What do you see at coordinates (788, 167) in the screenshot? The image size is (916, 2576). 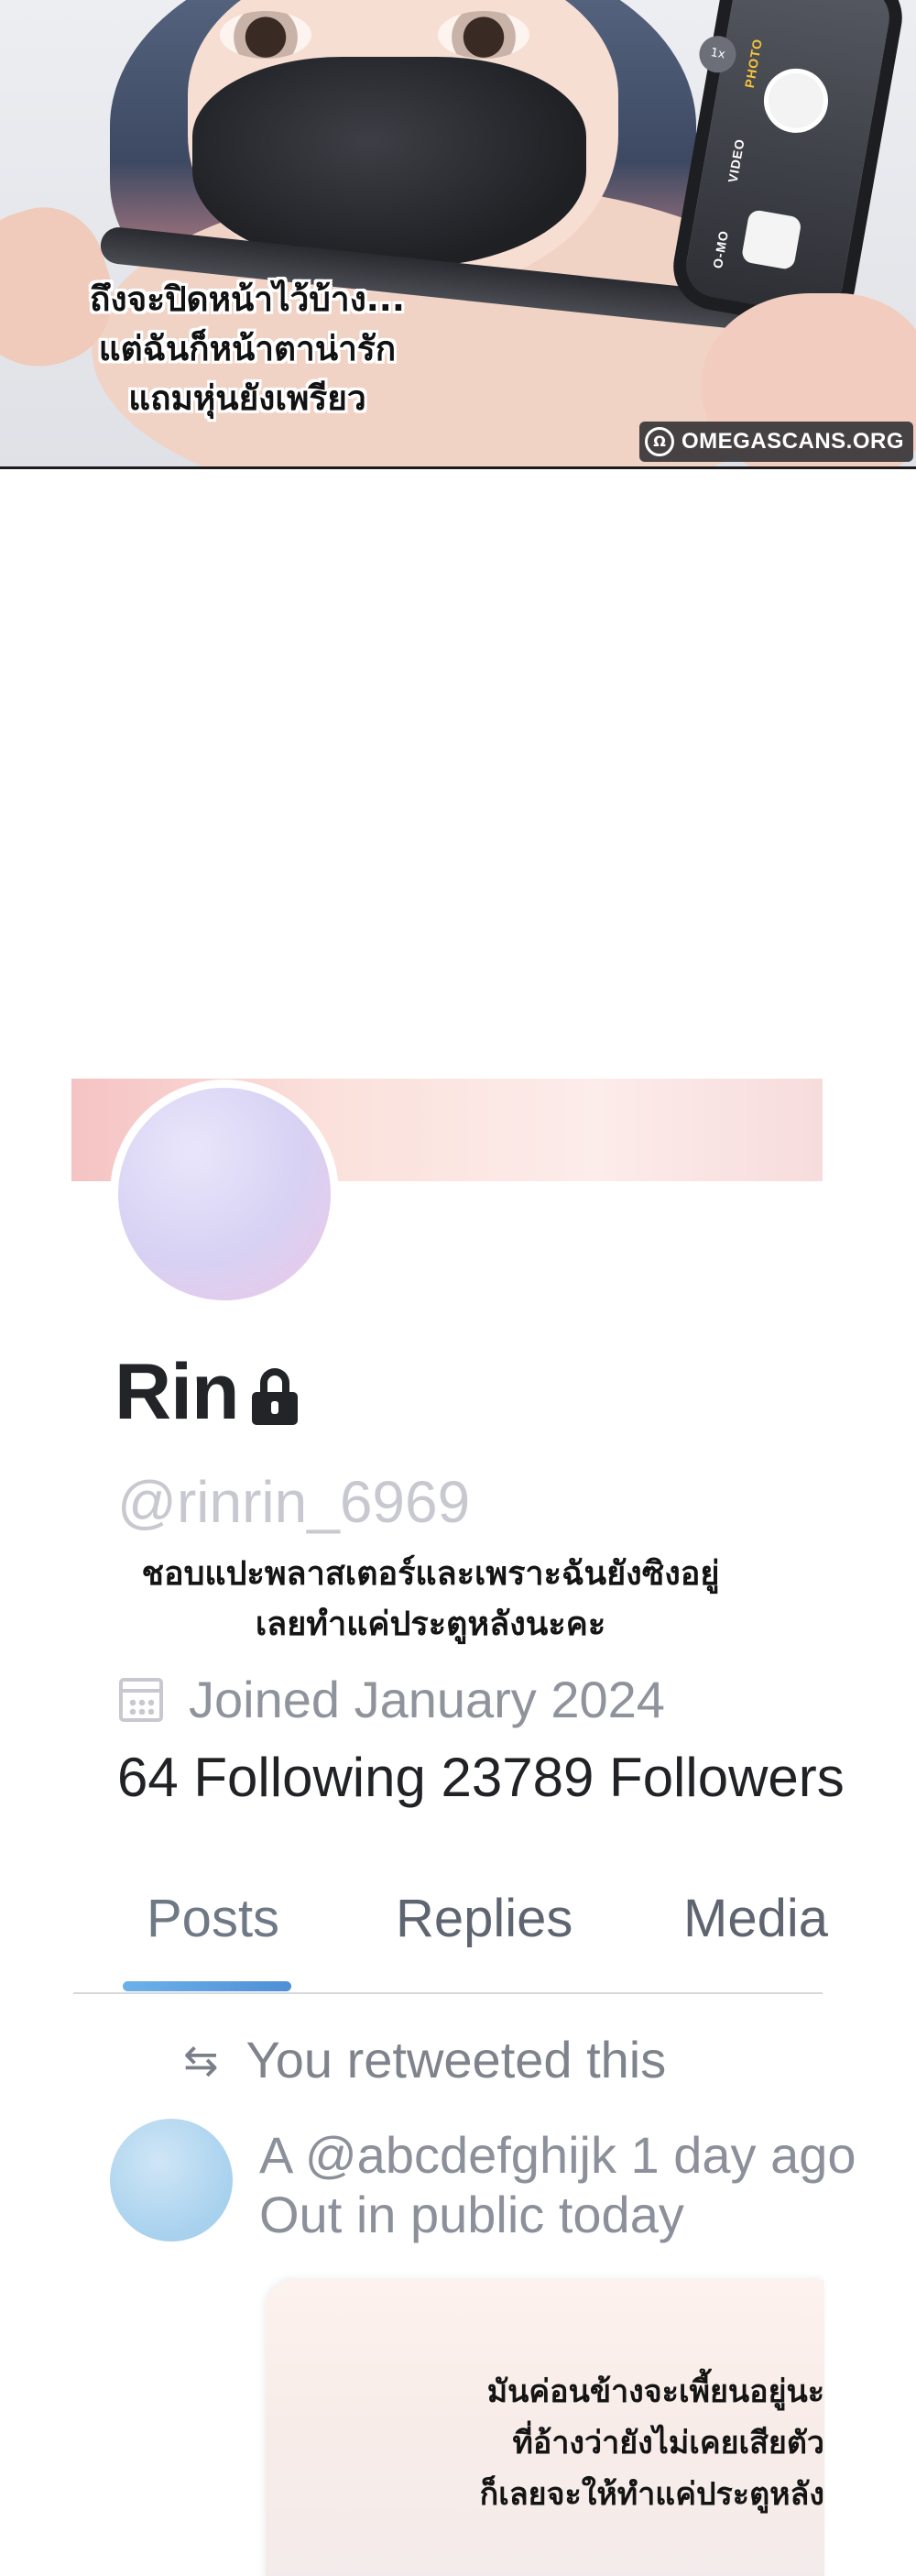 I see `phone-camera-screen: 1x PHOTO VIDEO O-MO` at bounding box center [788, 167].